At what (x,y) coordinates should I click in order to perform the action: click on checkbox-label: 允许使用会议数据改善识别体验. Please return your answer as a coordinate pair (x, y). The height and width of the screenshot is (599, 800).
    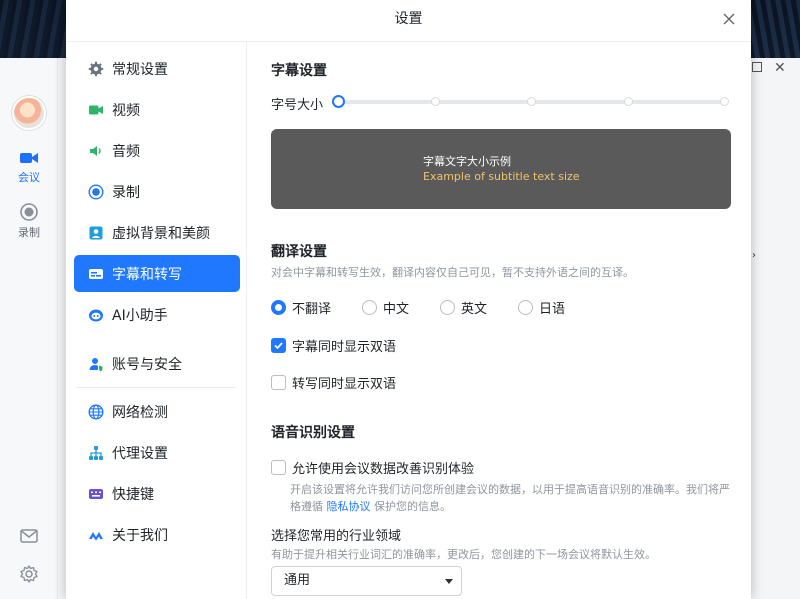
    Looking at the image, I should click on (383, 469).